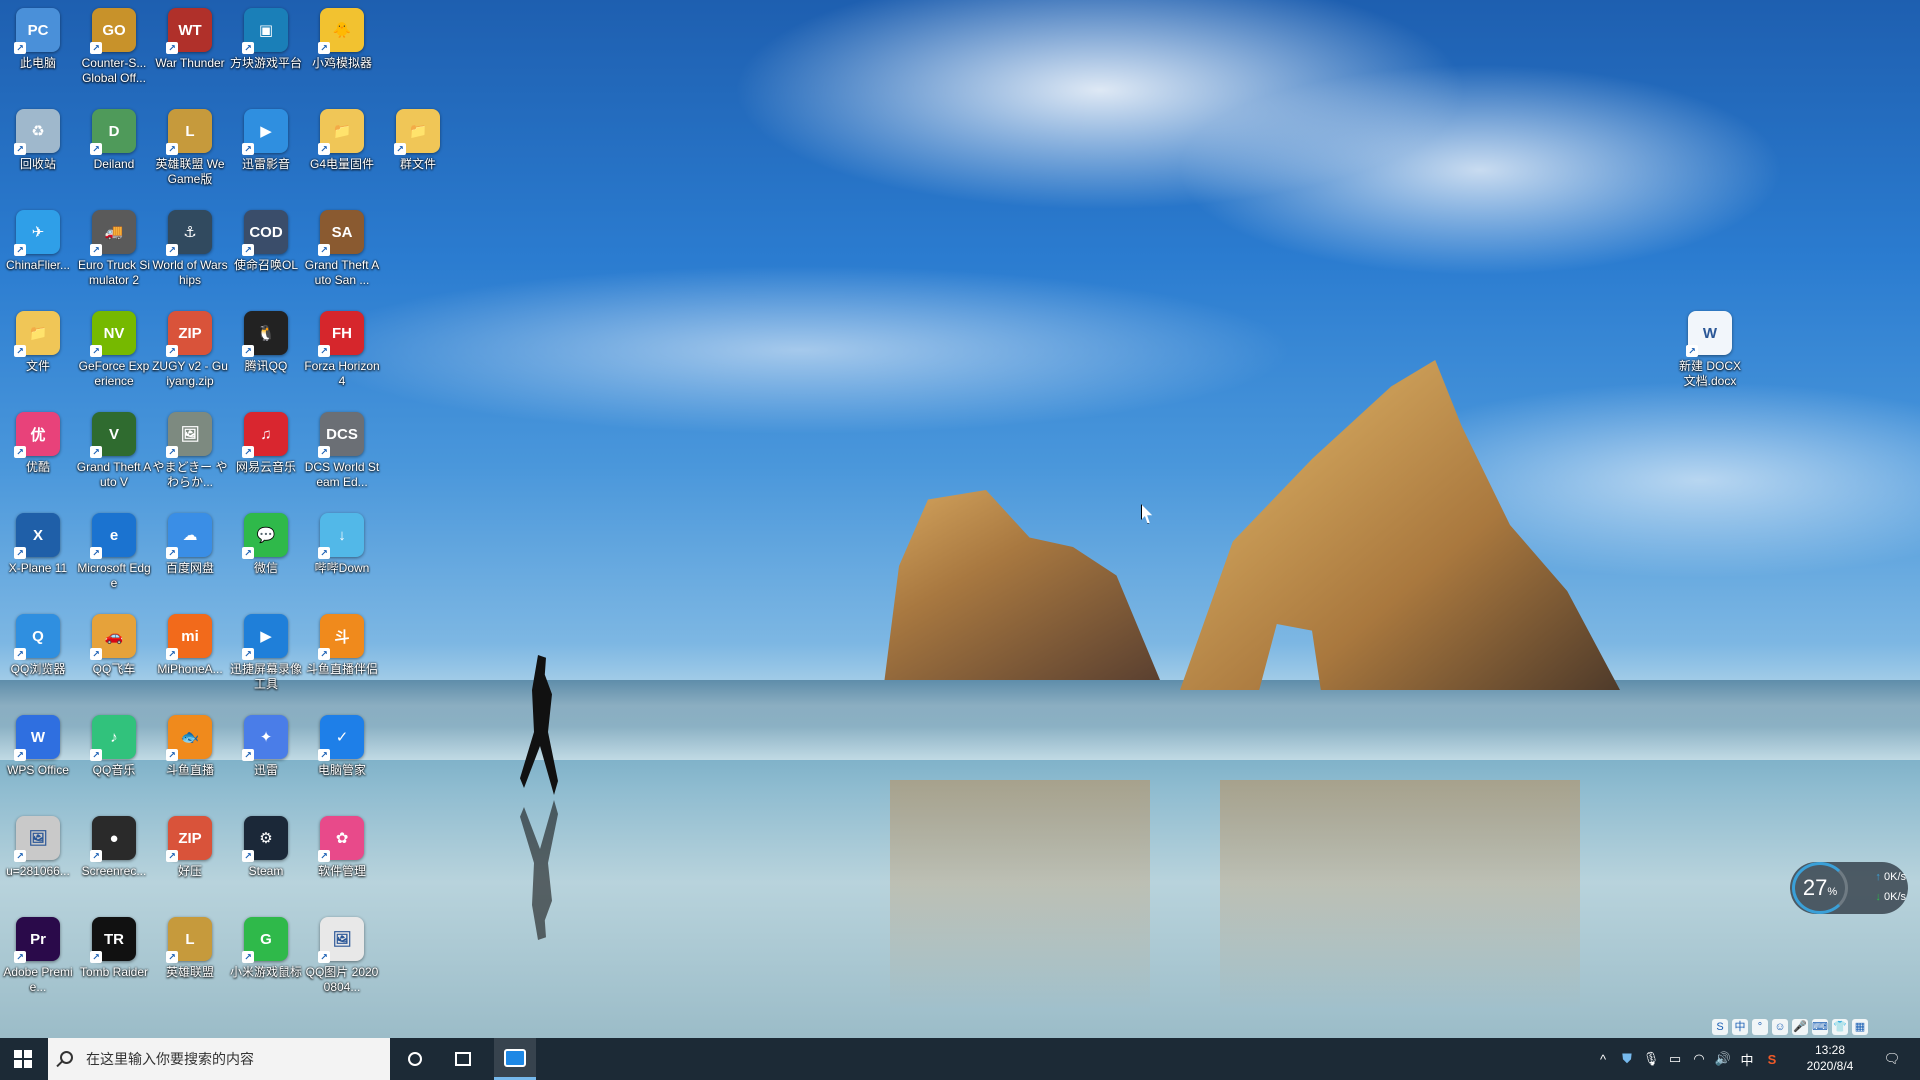 Image resolution: width=1920 pixels, height=1080 pixels. I want to click on desktop-icon-label: 百度网盘, so click(189, 568).